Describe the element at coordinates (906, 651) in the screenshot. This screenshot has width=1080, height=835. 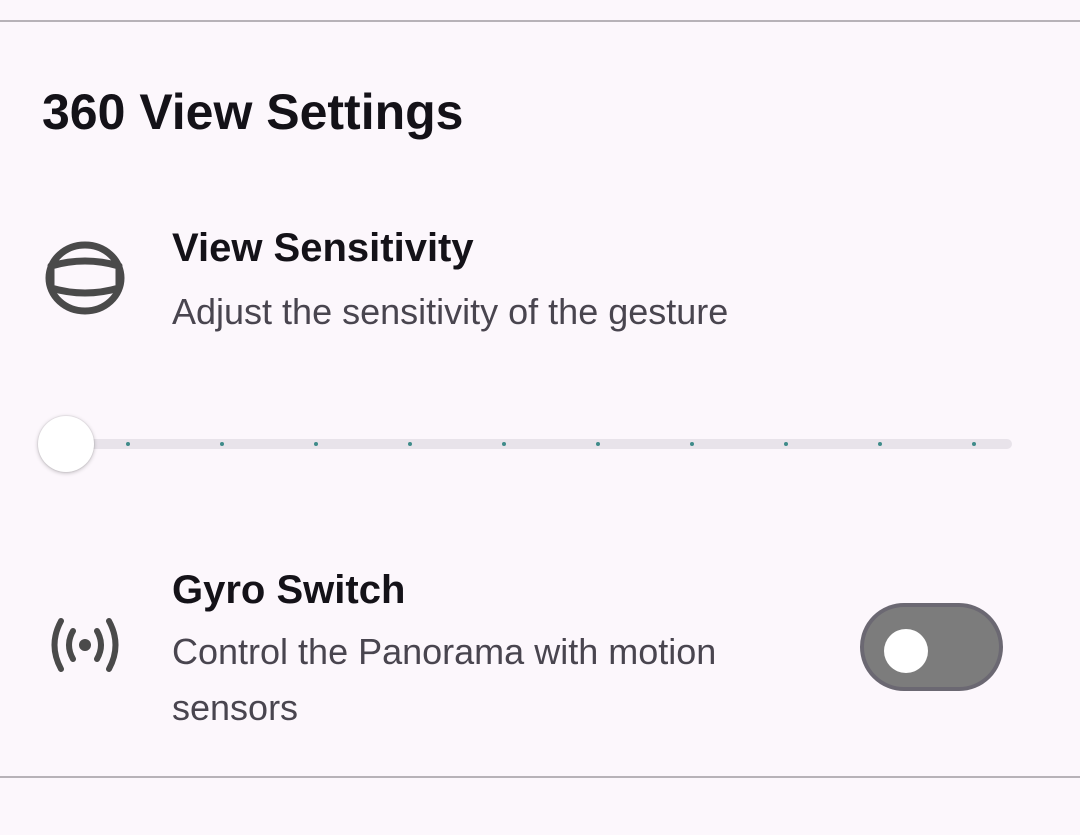
I see `toggle-knob` at that location.